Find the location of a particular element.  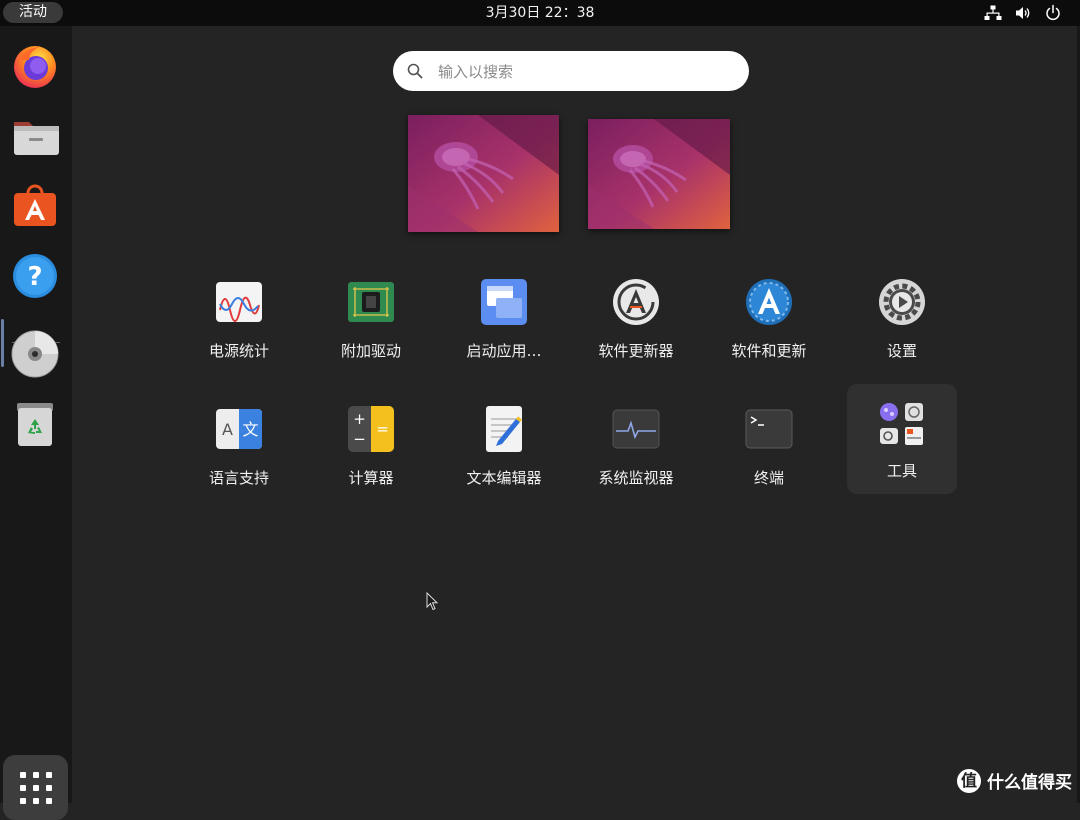

firefox-icon is located at coordinates (35, 67).